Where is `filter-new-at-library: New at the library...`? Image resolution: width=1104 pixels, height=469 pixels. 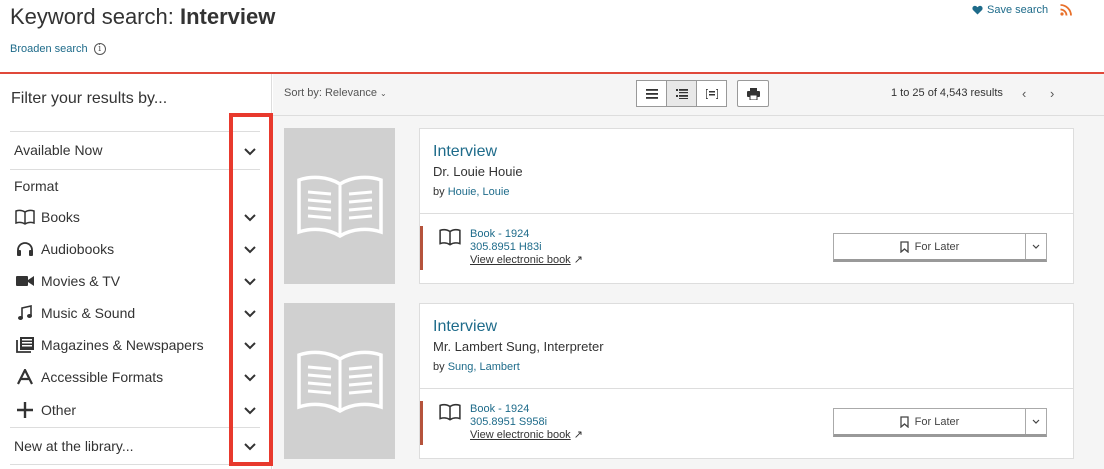
filter-new-at-library: New at the library... is located at coordinates (139, 446).